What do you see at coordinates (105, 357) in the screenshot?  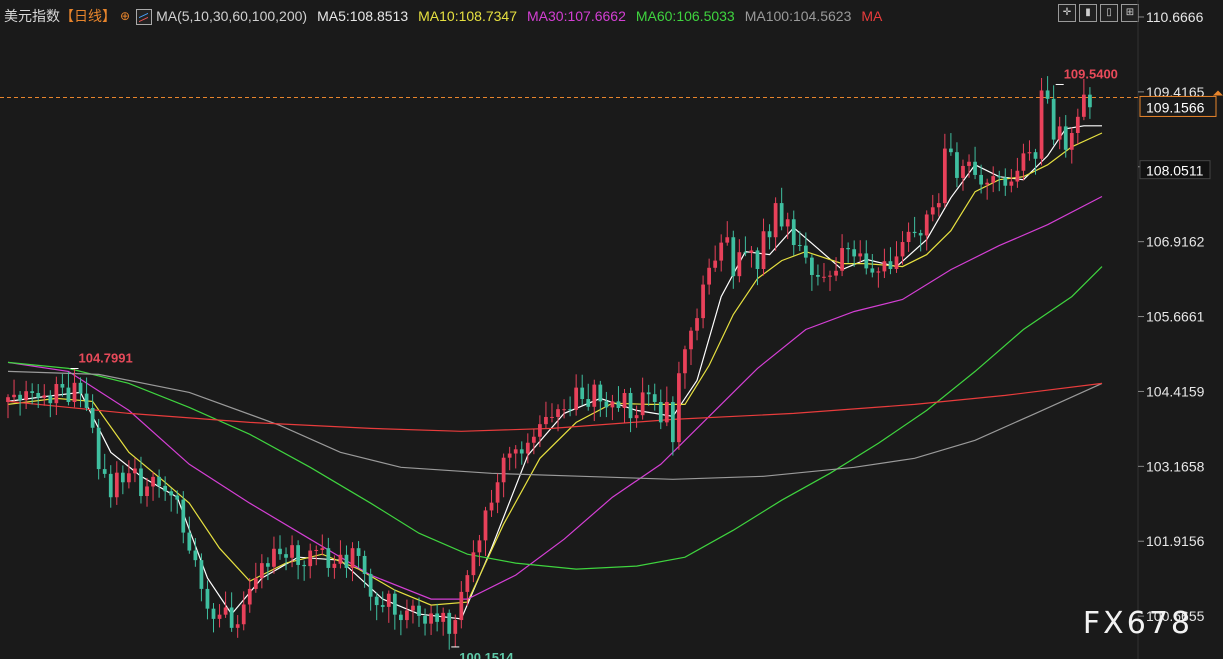 I see `high-price-label: 104.7991` at bounding box center [105, 357].